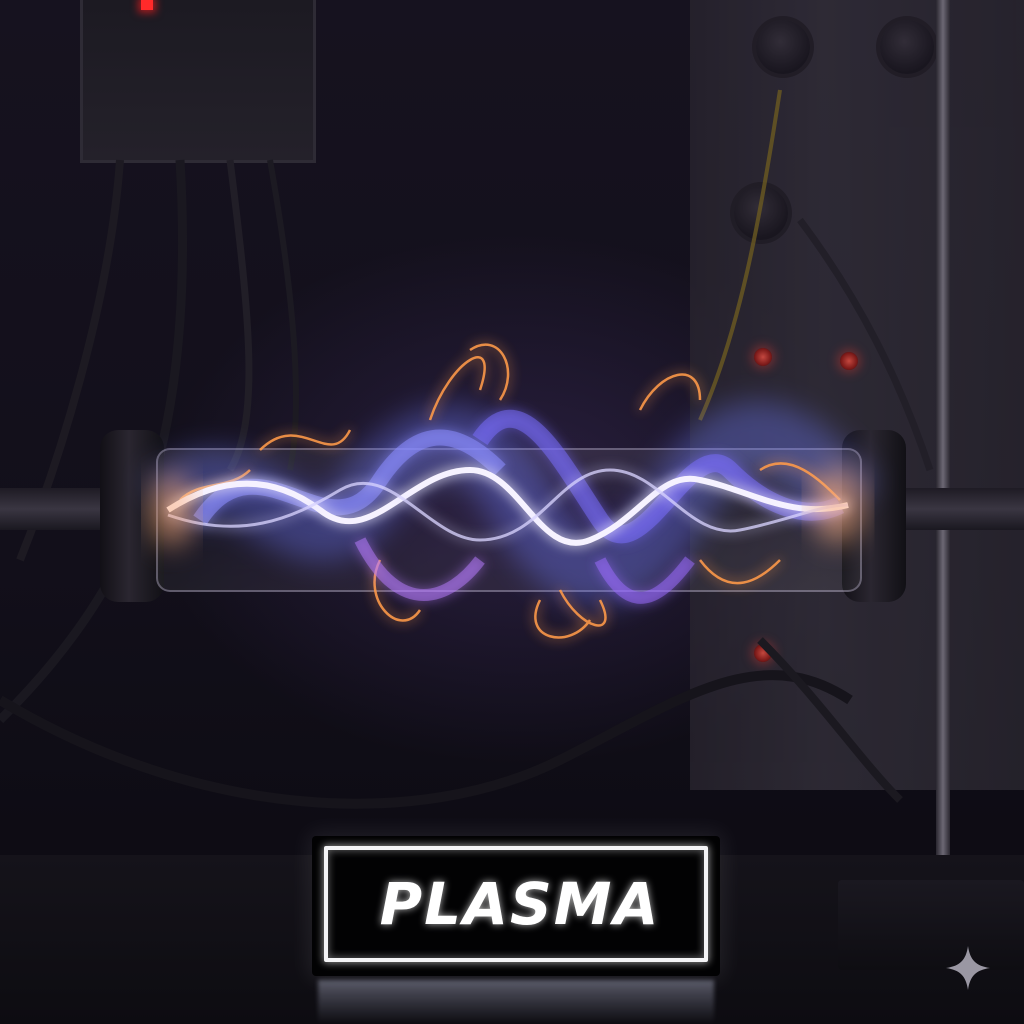 The height and width of the screenshot is (1024, 1024). Describe the element at coordinates (516, 1002) in the screenshot. I see `sign-reflection` at that location.